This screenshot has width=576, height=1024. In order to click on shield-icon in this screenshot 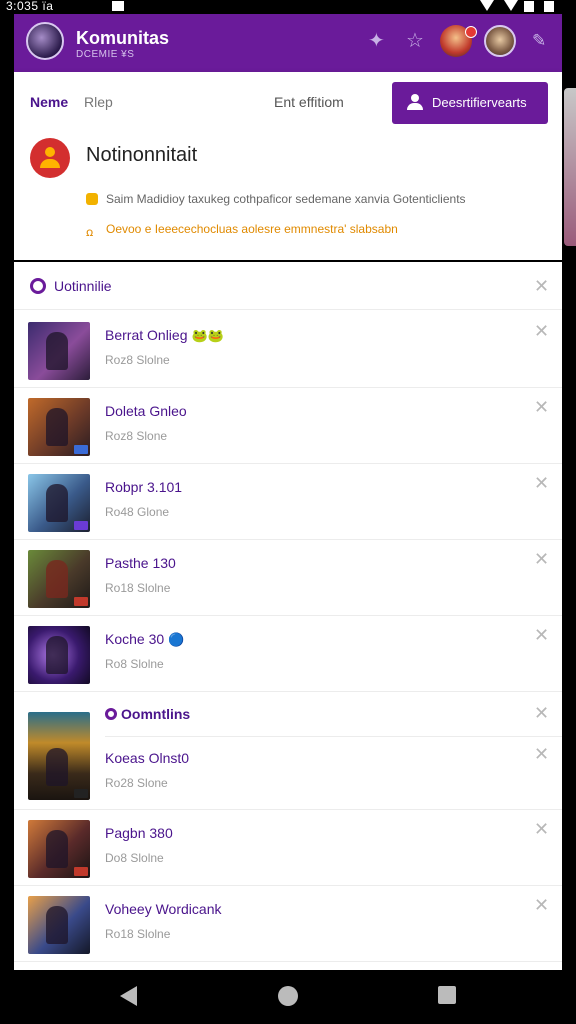, I will do `click(92, 199)`.